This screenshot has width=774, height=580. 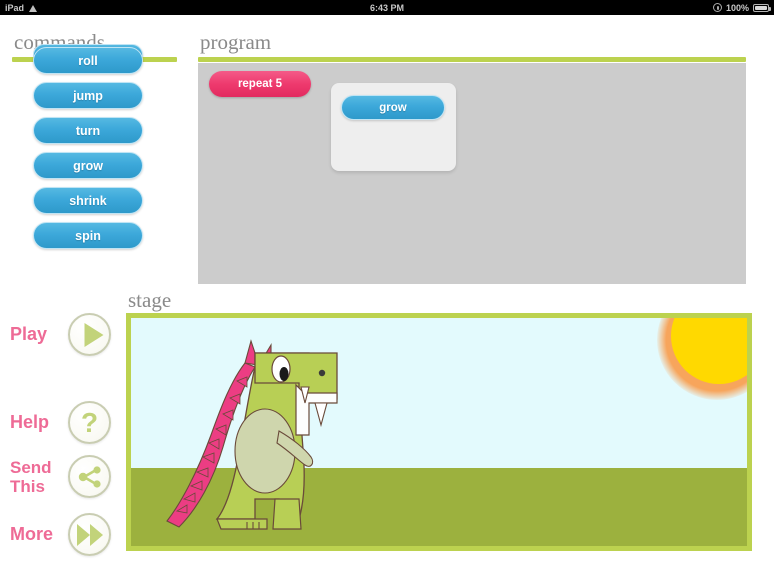 I want to click on share-icon-glyph, so click(x=89, y=476).